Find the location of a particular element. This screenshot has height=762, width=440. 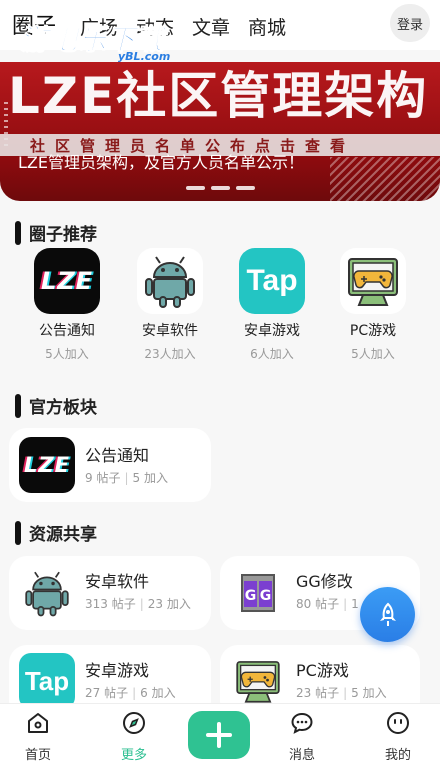

carousel-indicator is located at coordinates (220, 188).